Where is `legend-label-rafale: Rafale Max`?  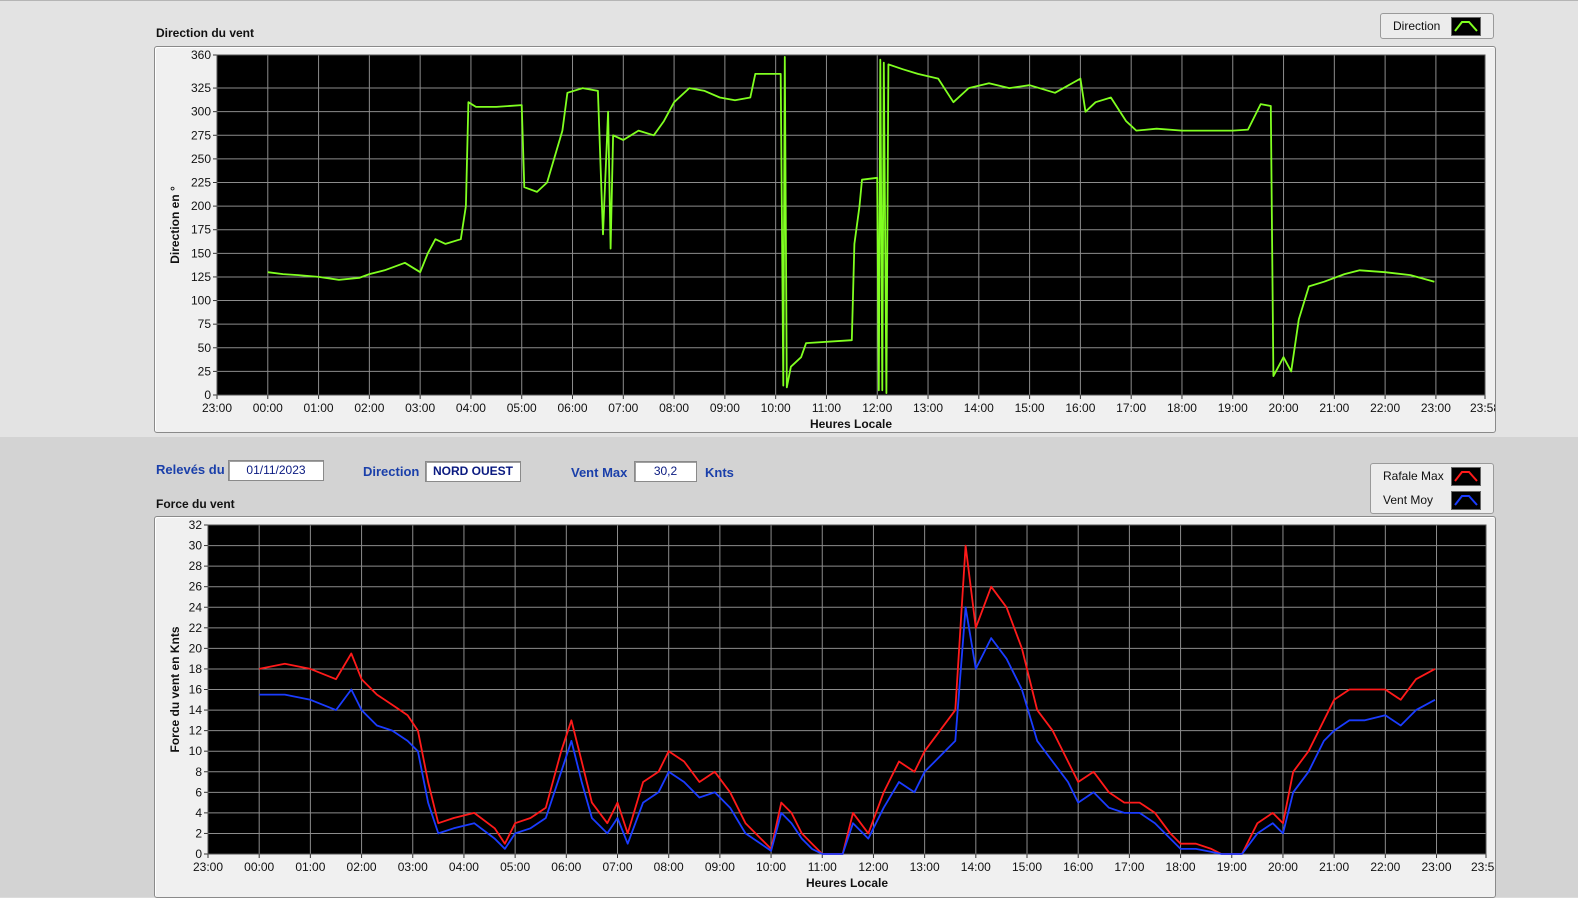 legend-label-rafale: Rafale Max is located at coordinates (1413, 476).